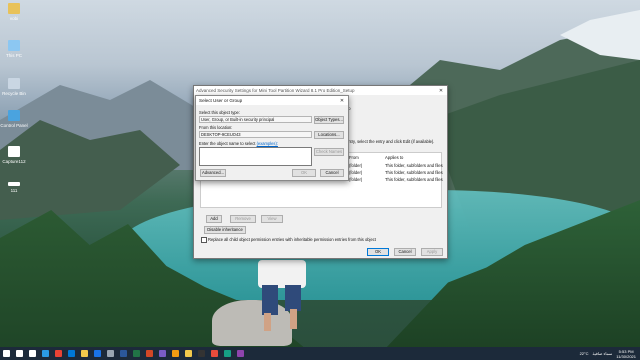  Describe the element at coordinates (255, 156) in the screenshot. I see `object-name-input` at that location.